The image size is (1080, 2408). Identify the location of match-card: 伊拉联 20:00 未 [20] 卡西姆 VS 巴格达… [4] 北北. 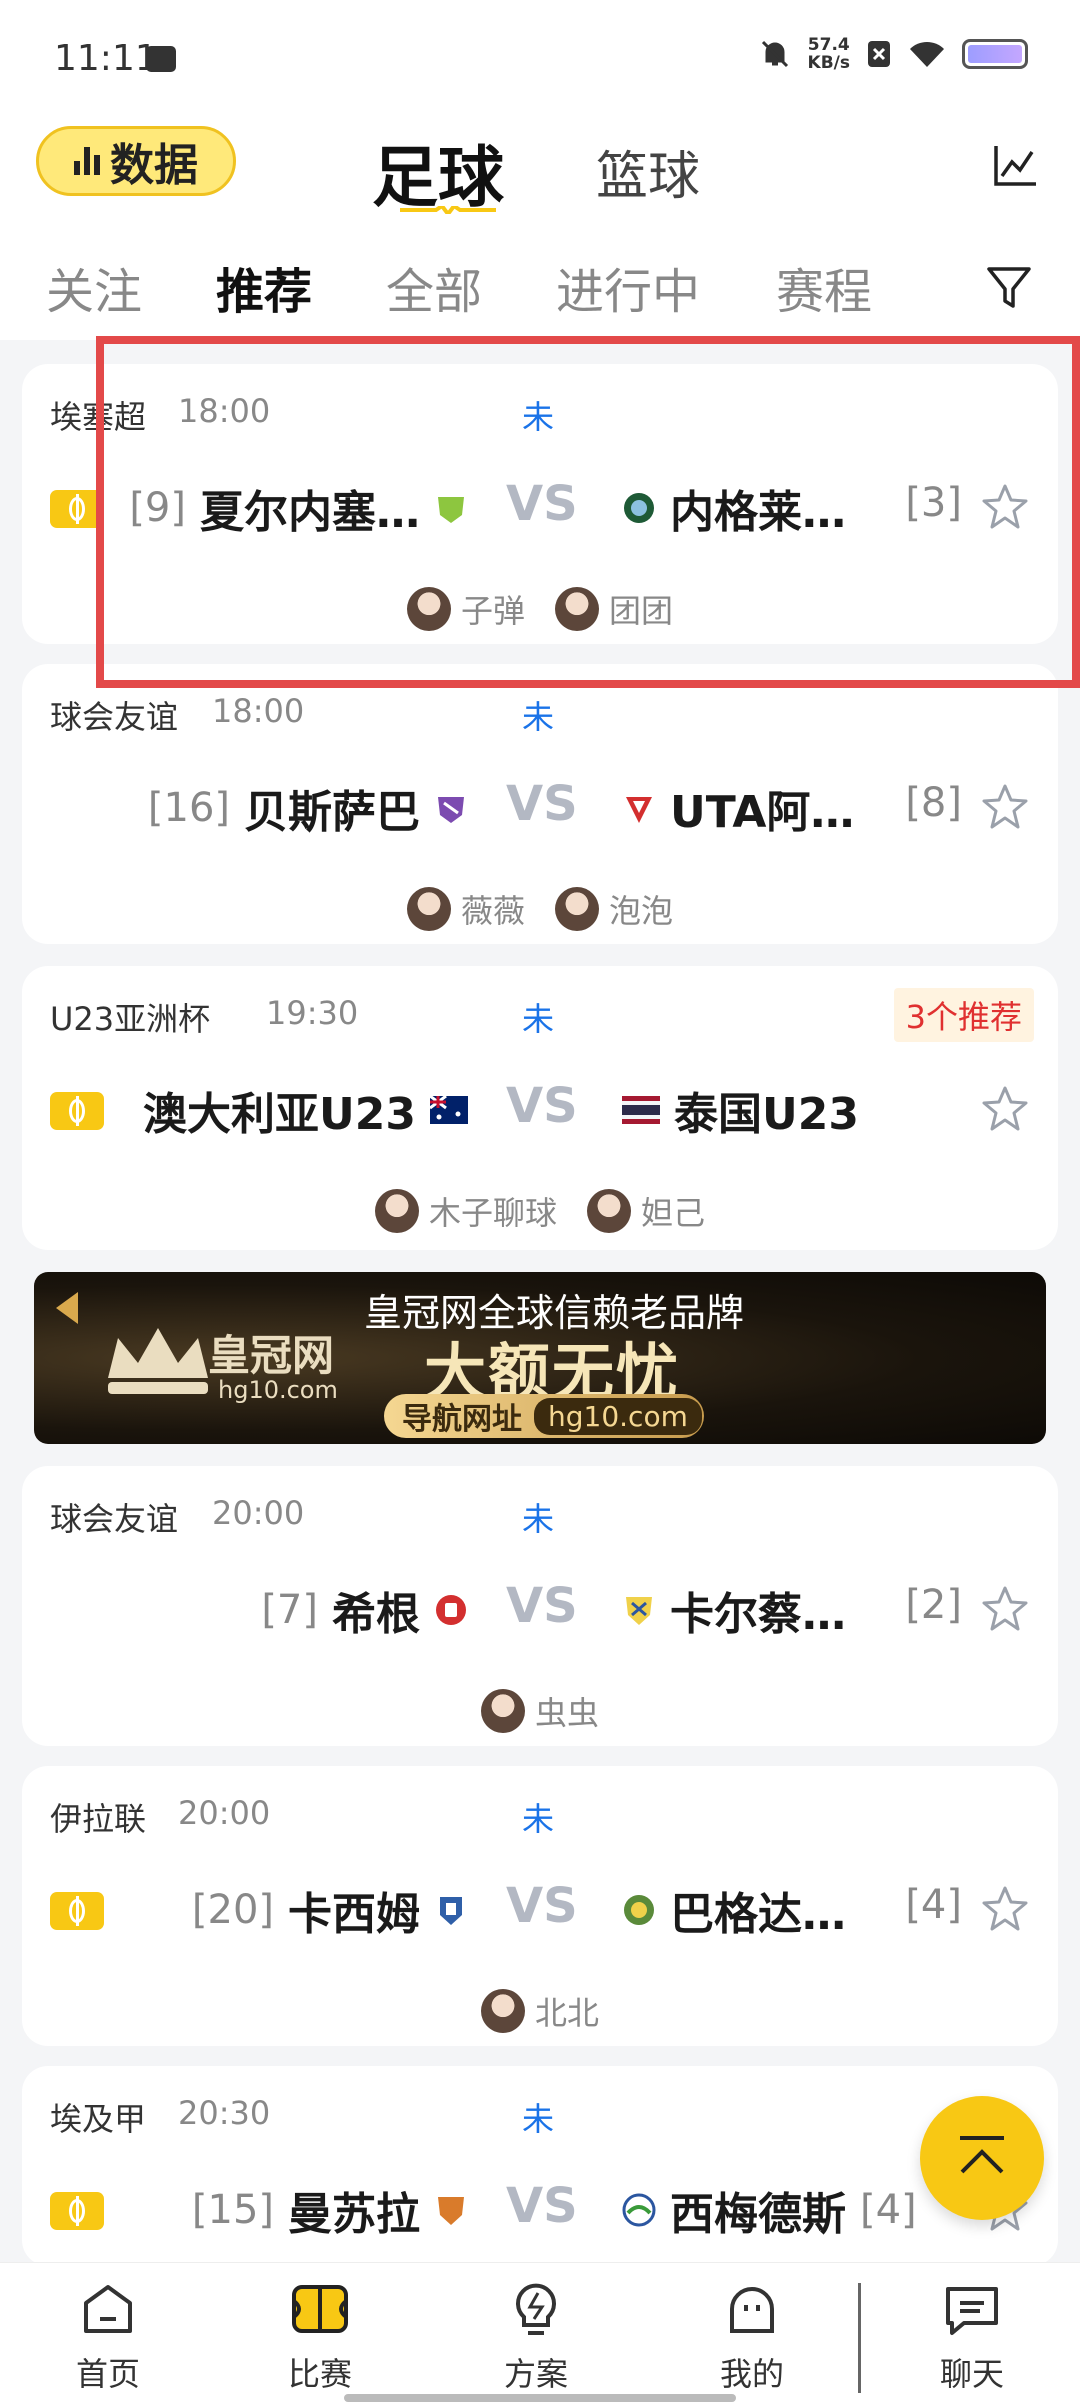
(540, 1906).